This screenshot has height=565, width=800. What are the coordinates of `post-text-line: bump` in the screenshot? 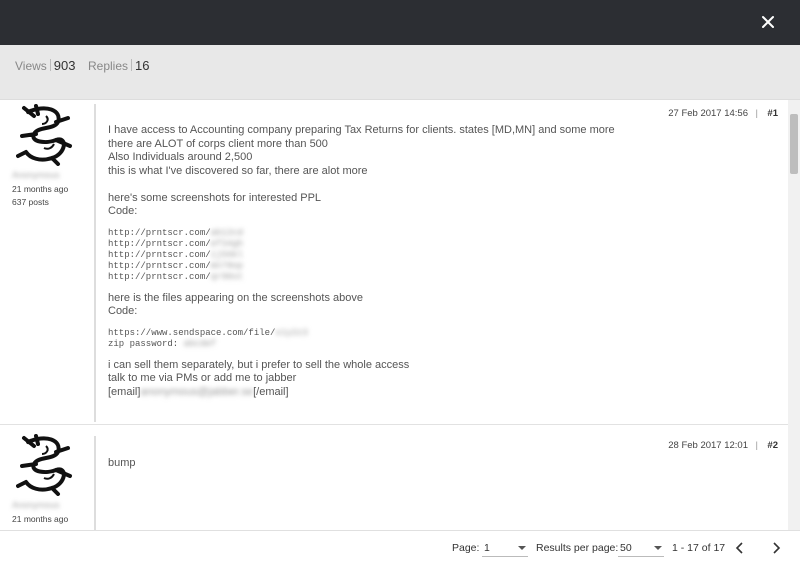 It's located at (122, 463).